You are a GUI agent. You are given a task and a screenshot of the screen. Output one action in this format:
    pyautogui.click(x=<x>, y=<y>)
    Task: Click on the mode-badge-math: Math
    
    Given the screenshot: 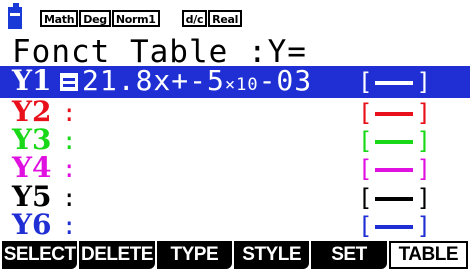 What is the action you would take?
    pyautogui.click(x=59, y=18)
    